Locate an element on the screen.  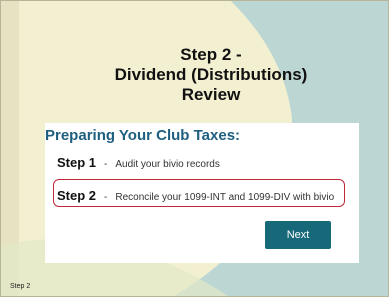
slide-footer: Step 2 is located at coordinates (20, 286).